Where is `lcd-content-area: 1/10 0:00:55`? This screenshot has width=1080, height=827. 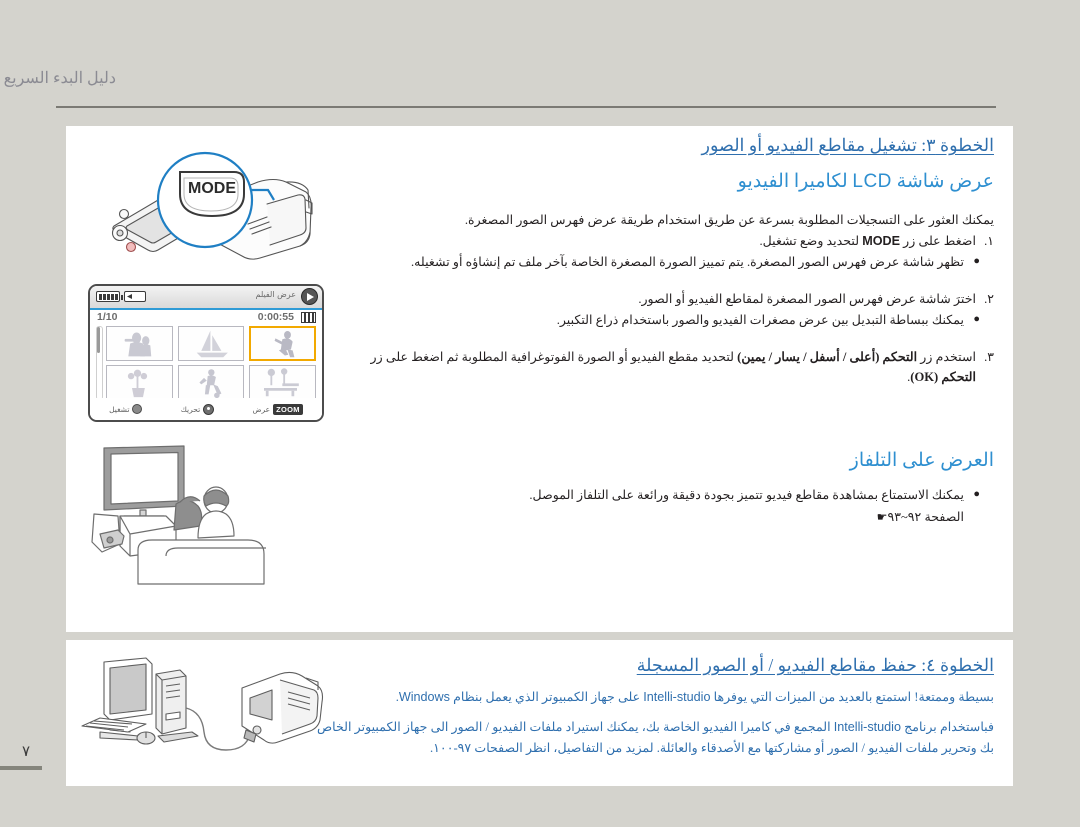 lcd-content-area: 1/10 0:00:55 is located at coordinates (206, 355).